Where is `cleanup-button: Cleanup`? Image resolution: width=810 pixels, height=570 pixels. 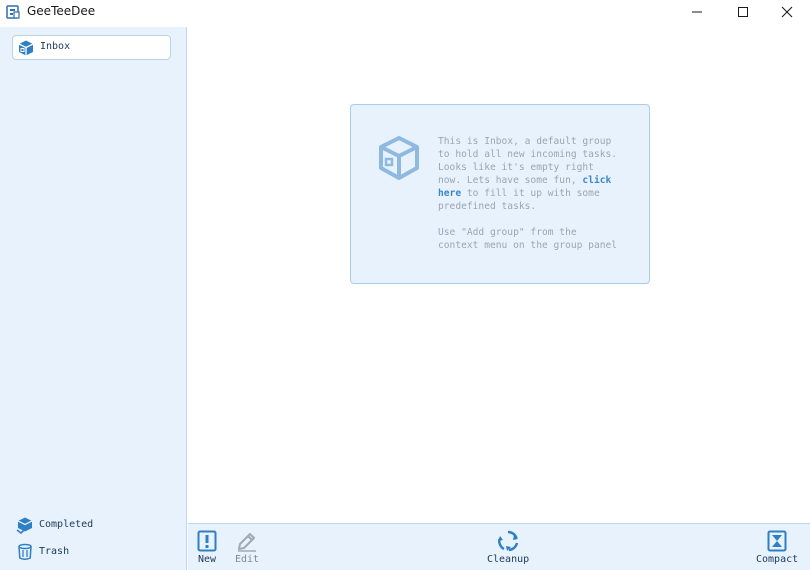 cleanup-button: Cleanup is located at coordinates (508, 550).